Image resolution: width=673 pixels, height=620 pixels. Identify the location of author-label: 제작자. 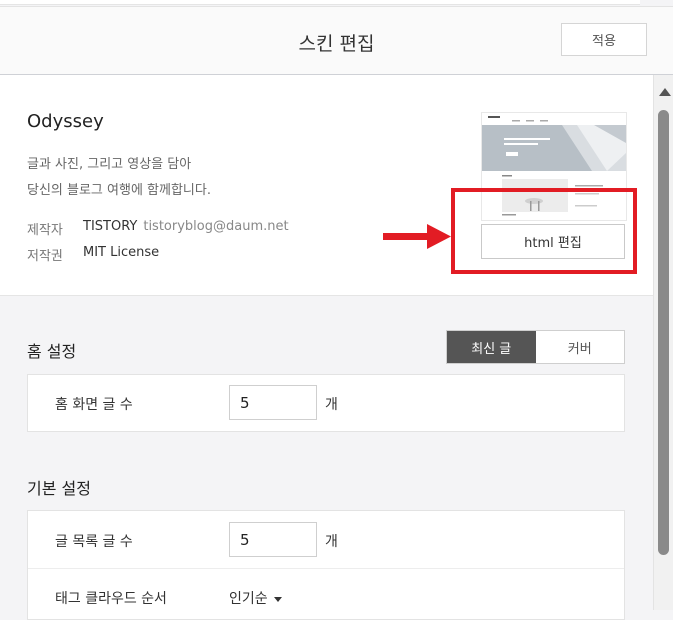
(45, 230).